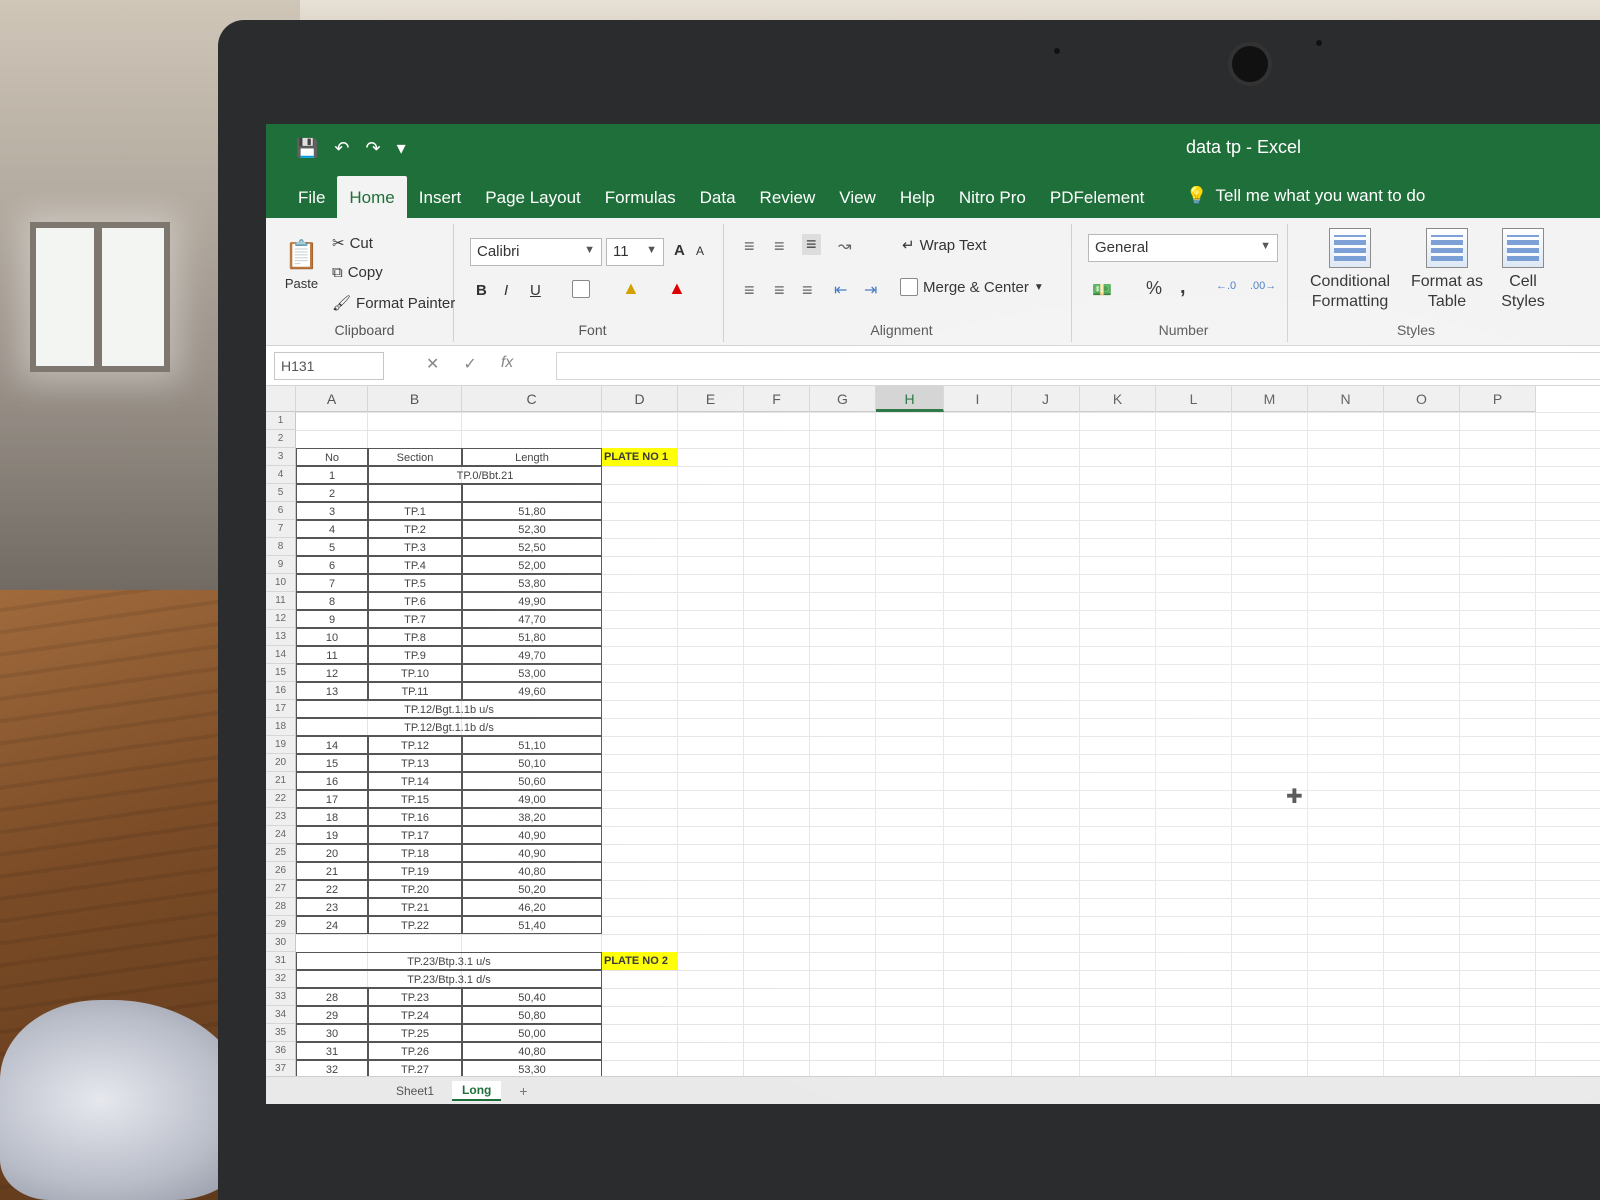  Describe the element at coordinates (281, 511) in the screenshot. I see `row-header: 6` at that location.